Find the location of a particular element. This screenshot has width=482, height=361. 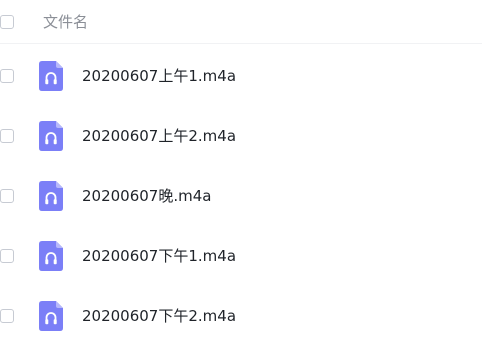

select-all-checkbox is located at coordinates (7, 22).